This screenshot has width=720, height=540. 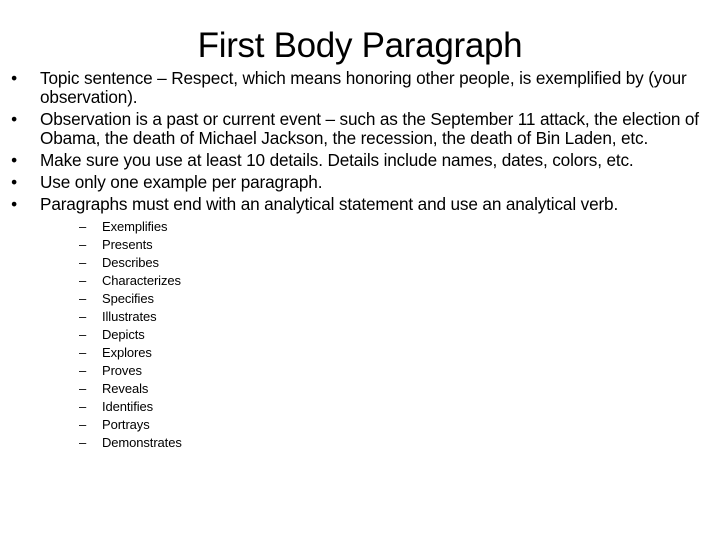 I want to click on bullet-item-one-example: • Use only one example per paragraph., so click(x=360, y=182).